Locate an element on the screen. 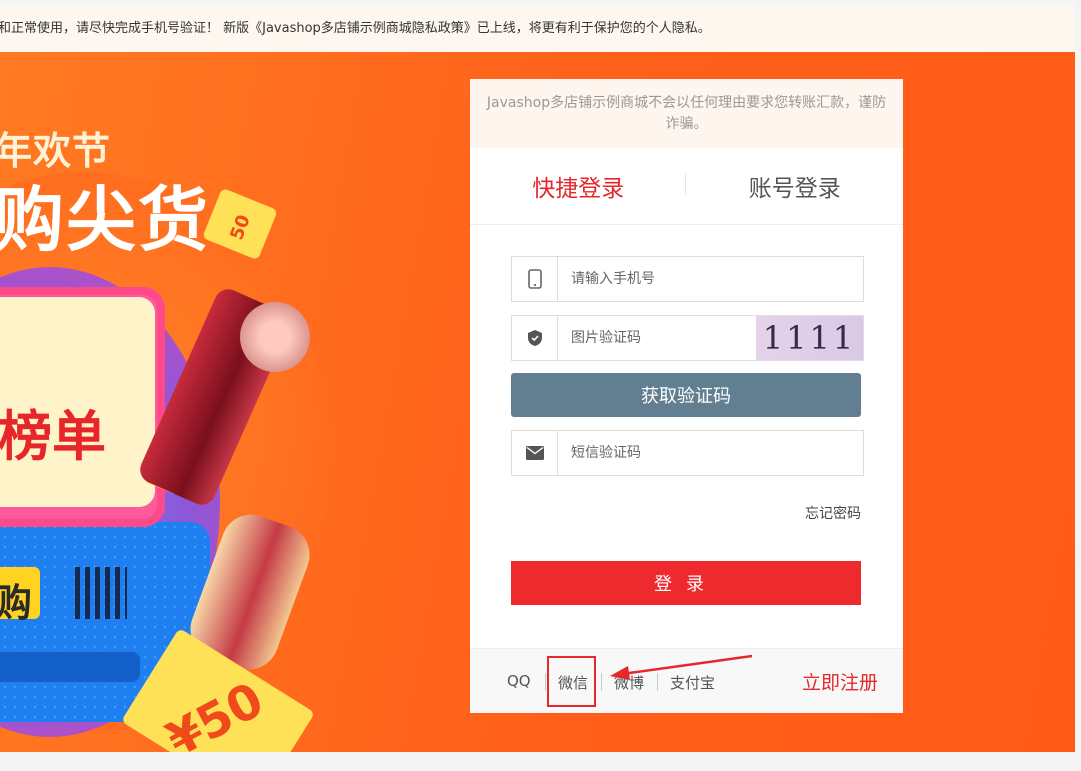 The width and height of the screenshot is (1081, 771). phone-field is located at coordinates (687, 279).